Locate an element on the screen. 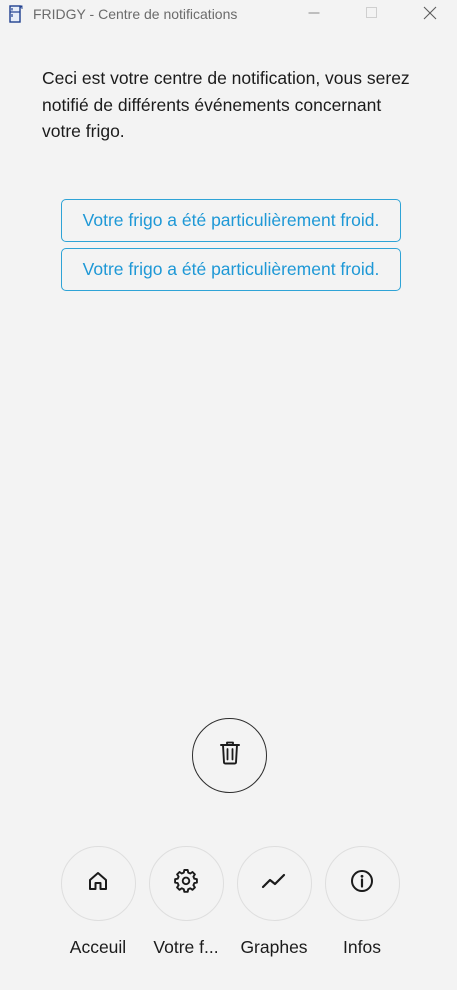  nav-button-infos is located at coordinates (362, 883).